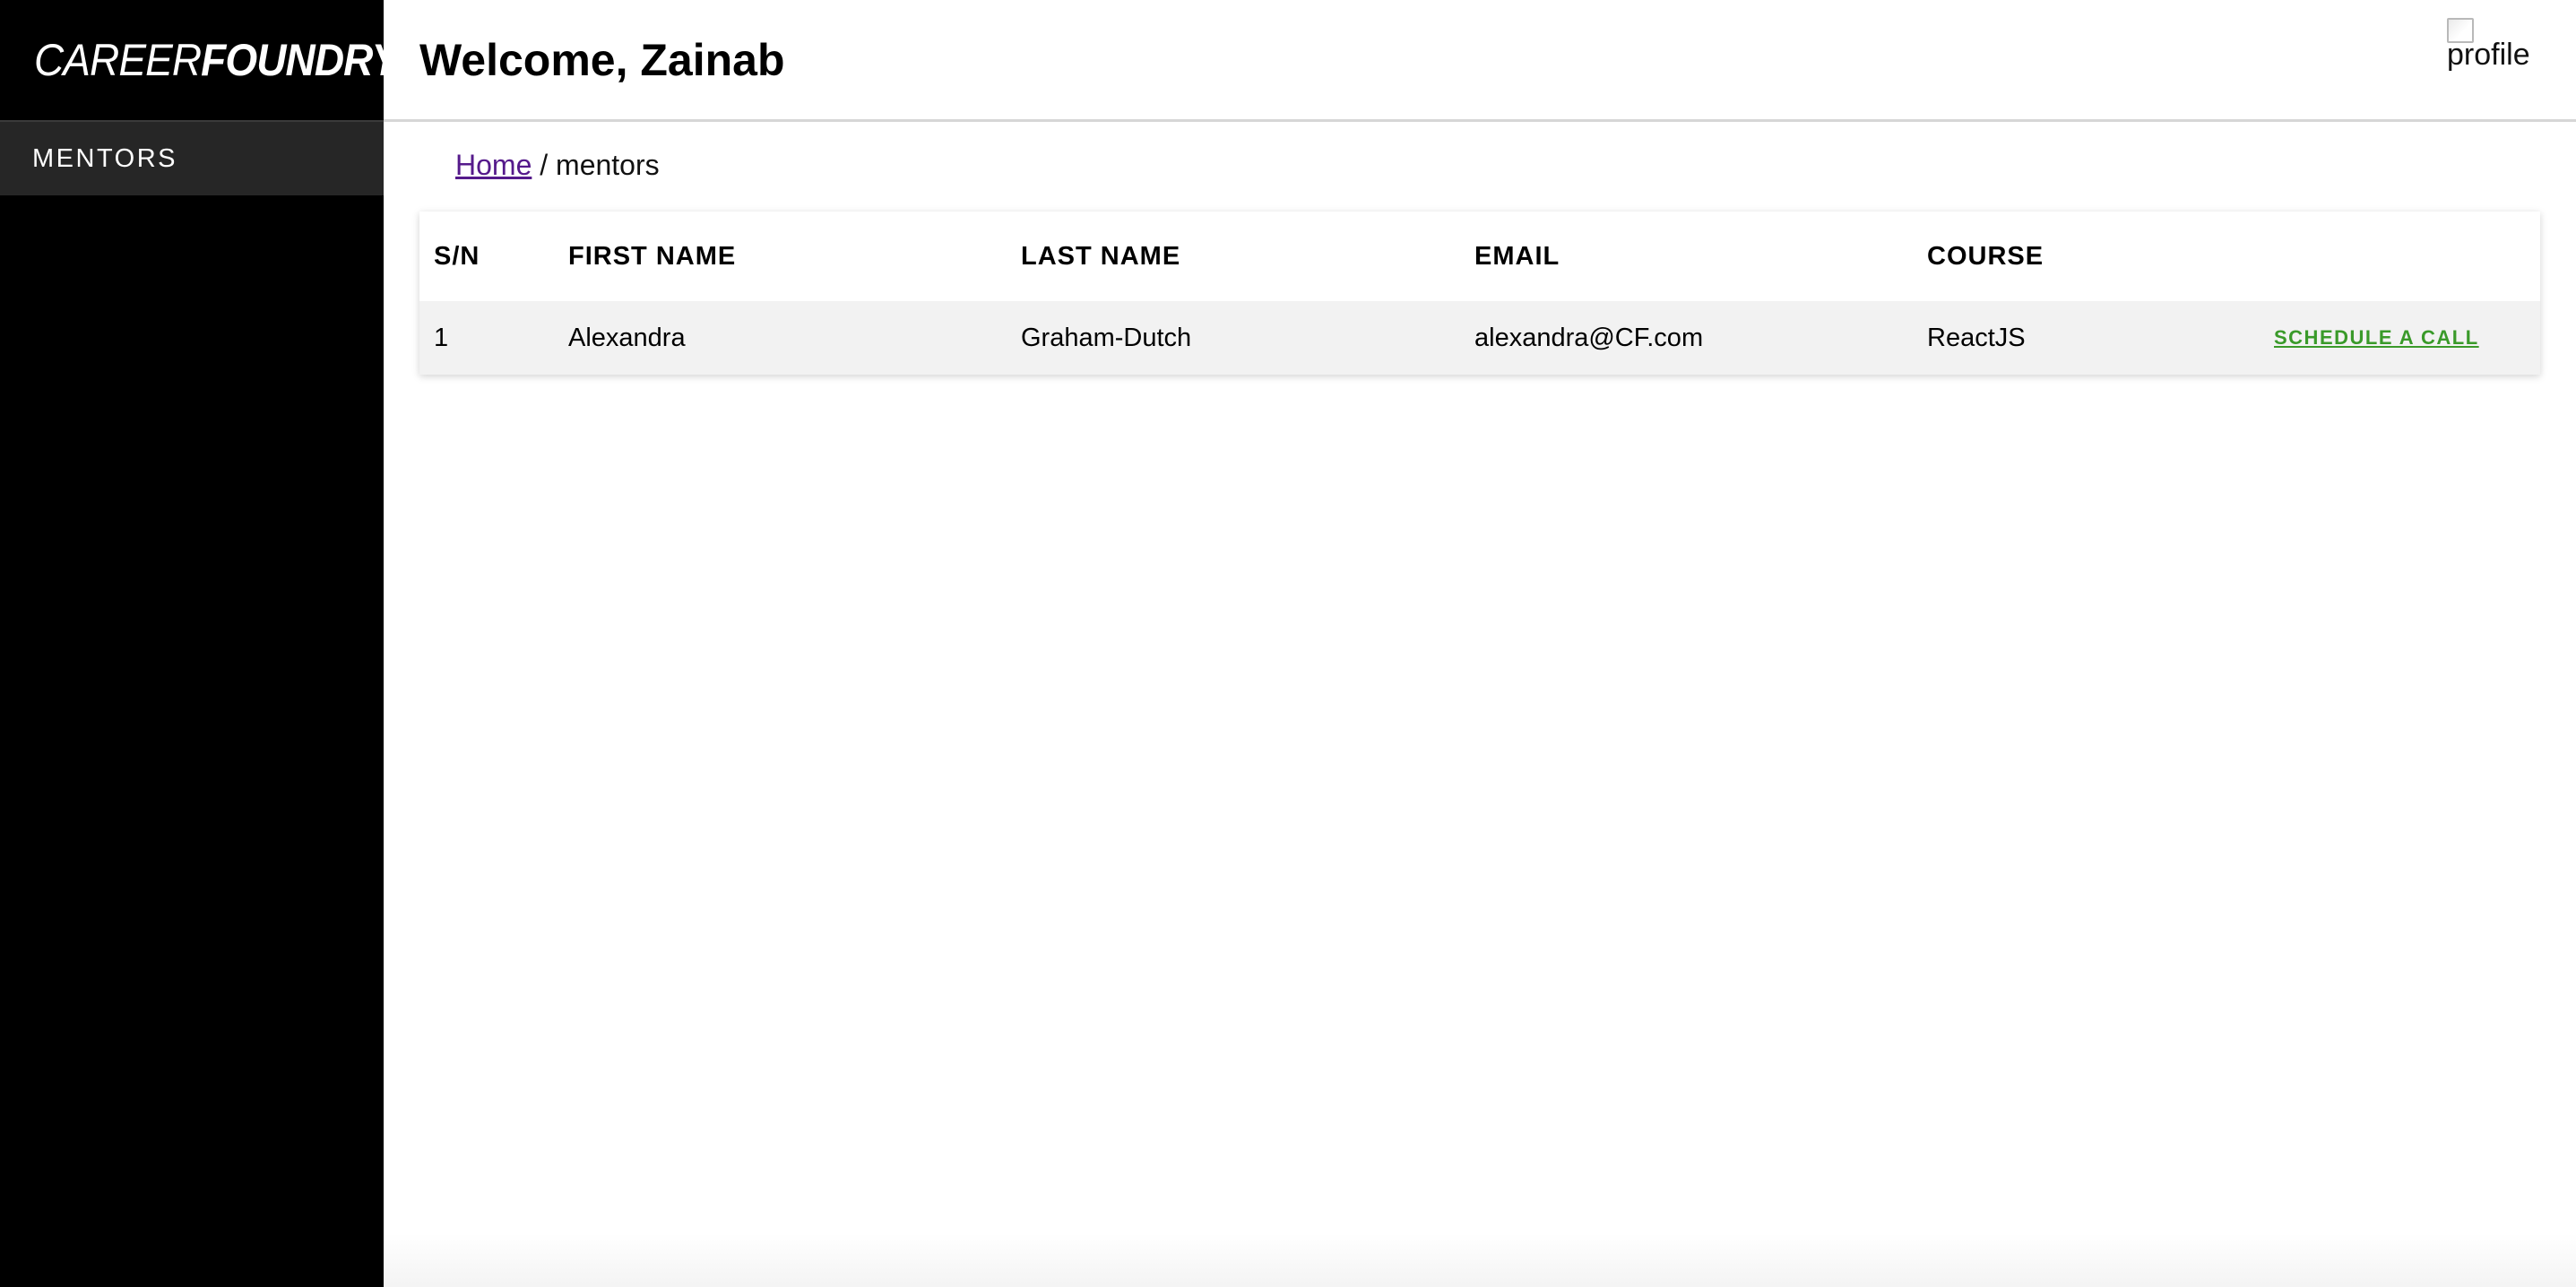  What do you see at coordinates (1985, 256) in the screenshot?
I see `column-header-course: COURSE` at bounding box center [1985, 256].